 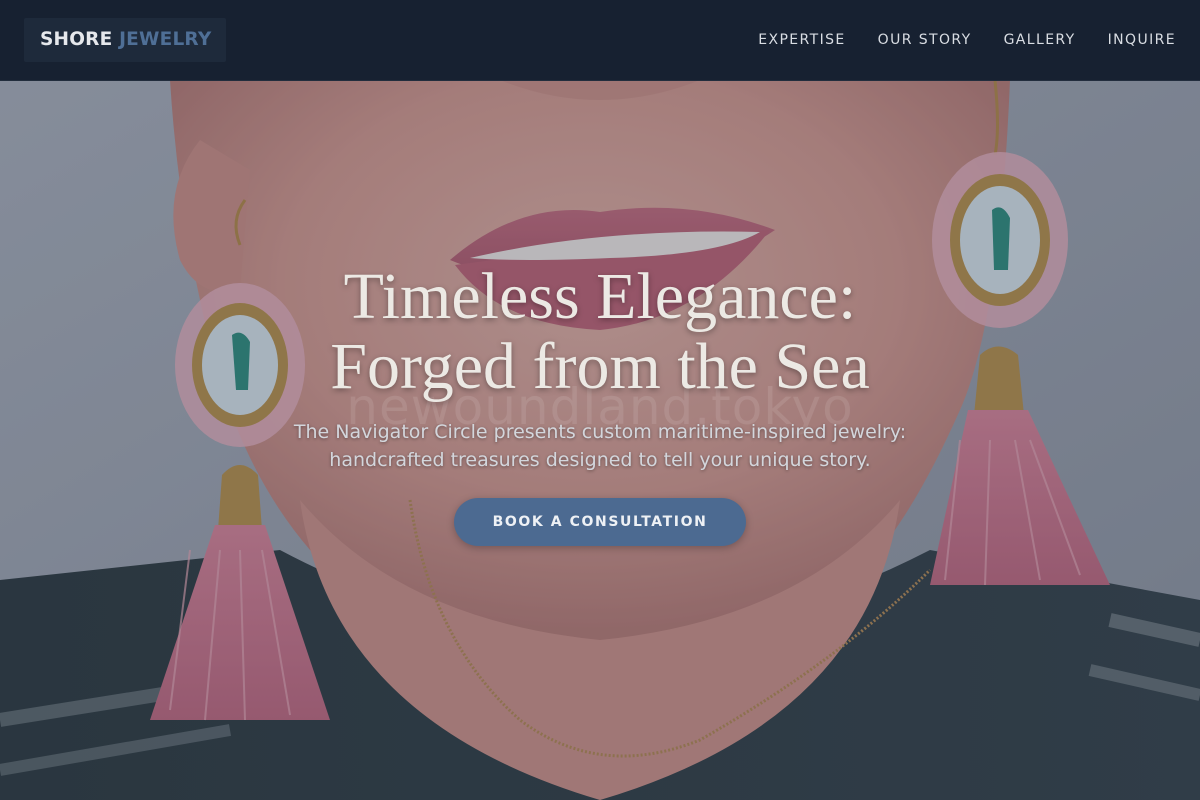 What do you see at coordinates (925, 40) in the screenshot?
I see `nav-link-our-story: OUR STORY` at bounding box center [925, 40].